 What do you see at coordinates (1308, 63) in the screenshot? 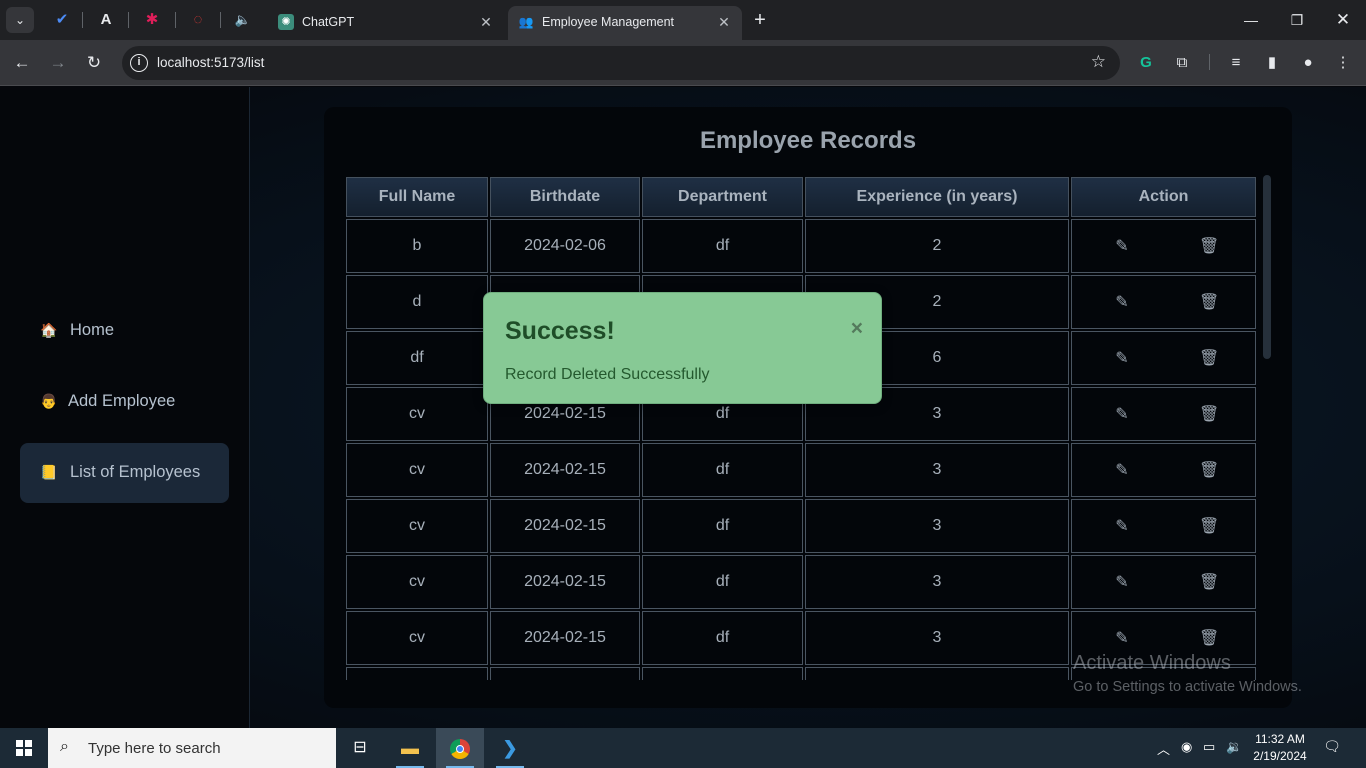
I see `profile-avatar-icon: ●` at bounding box center [1308, 63].